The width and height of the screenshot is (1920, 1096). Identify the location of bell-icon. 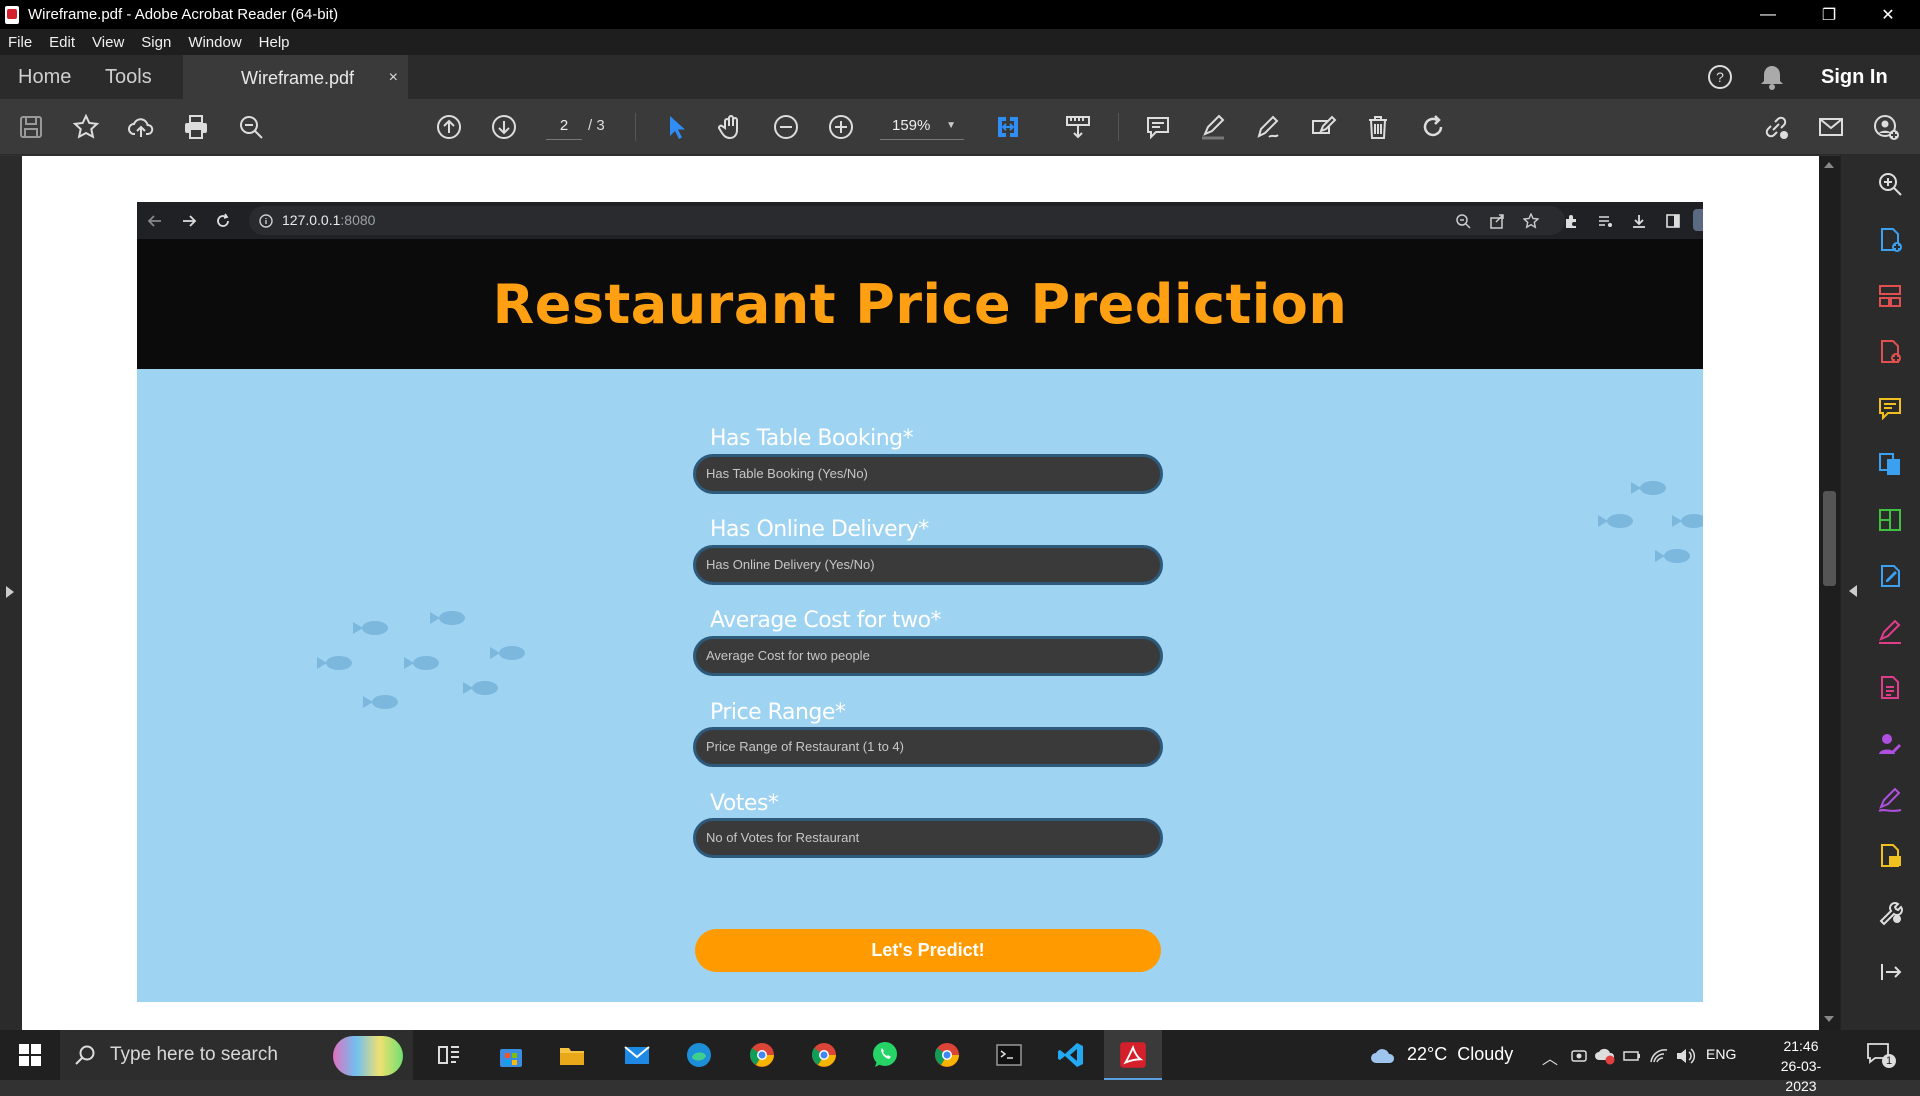
(1772, 77).